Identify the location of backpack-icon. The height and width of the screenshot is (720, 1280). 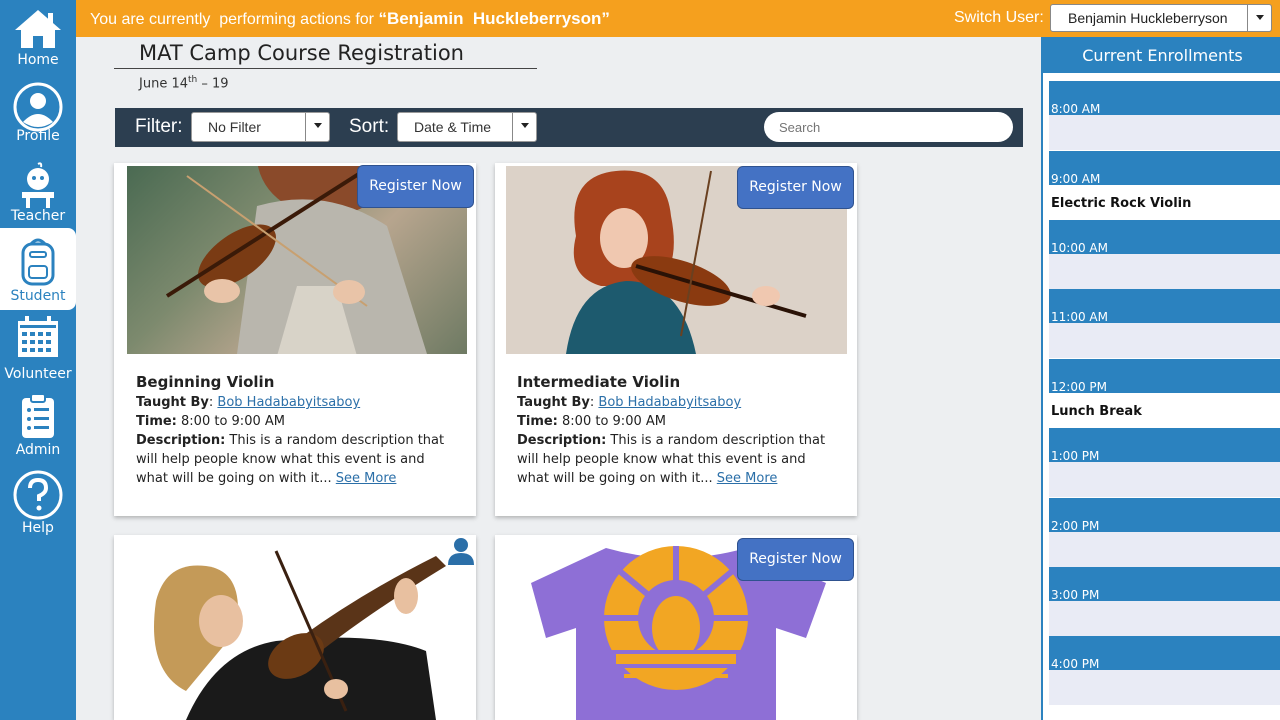
(38, 262).